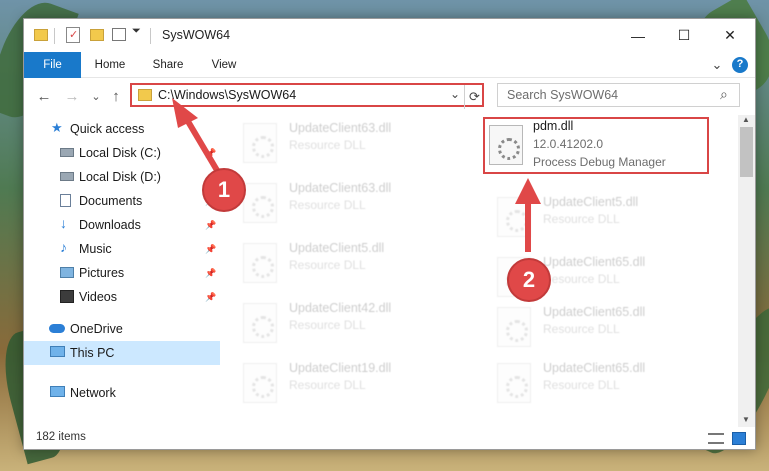  I want to click on refresh-icon: ⟳, so click(474, 97).